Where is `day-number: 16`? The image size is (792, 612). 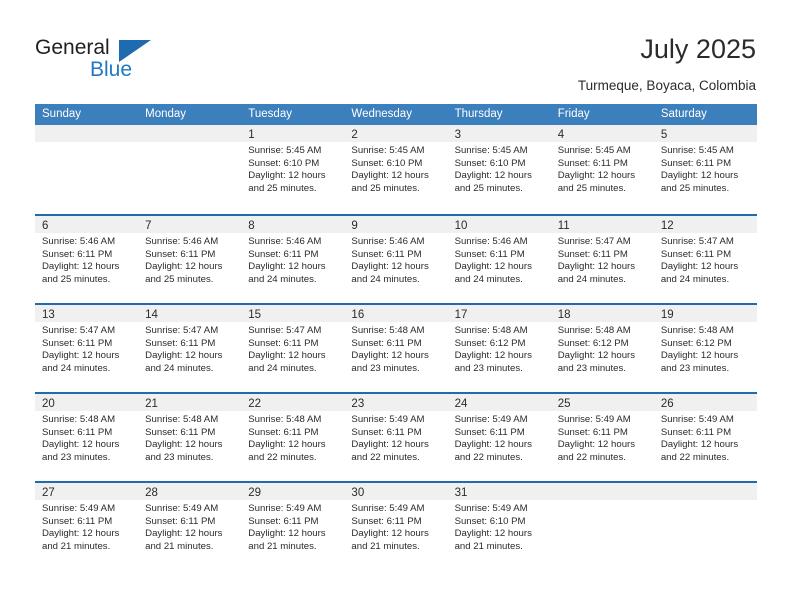 day-number: 16 is located at coordinates (358, 315).